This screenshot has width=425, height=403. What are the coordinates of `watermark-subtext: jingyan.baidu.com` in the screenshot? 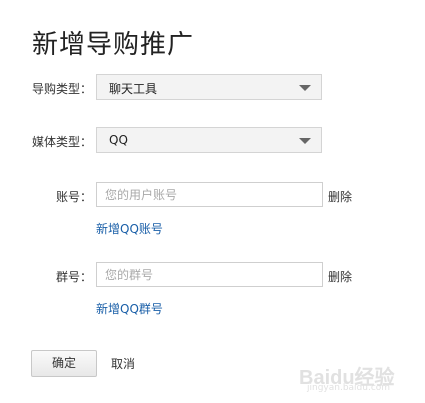 It's located at (349, 388).